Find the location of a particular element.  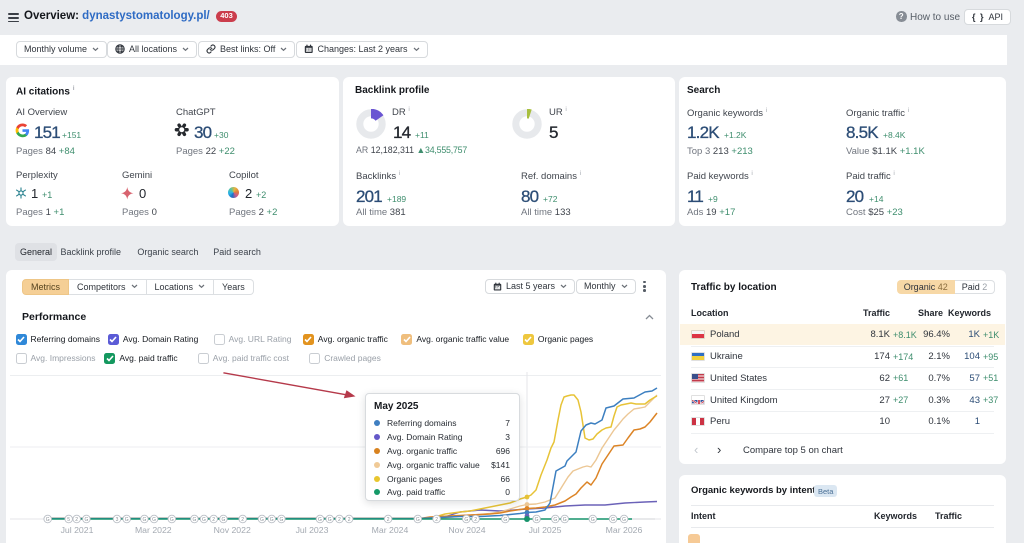

svg-text: Nov 2022 is located at coordinates (232, 530).